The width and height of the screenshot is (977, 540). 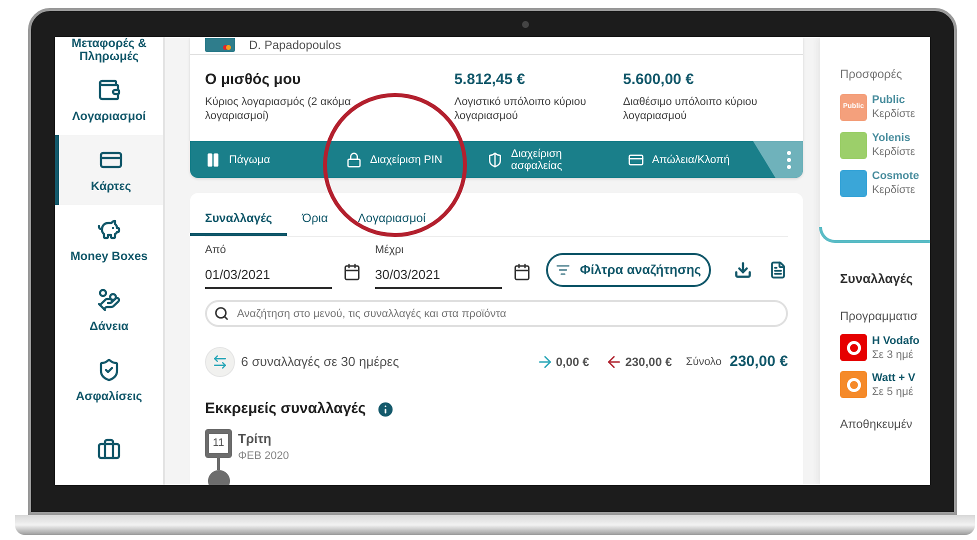 What do you see at coordinates (648, 362) in the screenshot?
I see `outgoing-amount: 230,00 €` at bounding box center [648, 362].